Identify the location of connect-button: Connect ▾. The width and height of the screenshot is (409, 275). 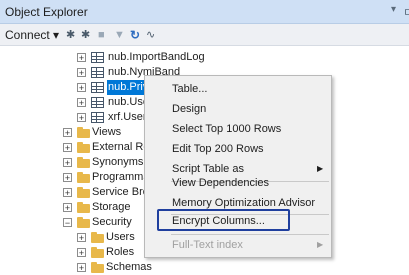
(32, 35).